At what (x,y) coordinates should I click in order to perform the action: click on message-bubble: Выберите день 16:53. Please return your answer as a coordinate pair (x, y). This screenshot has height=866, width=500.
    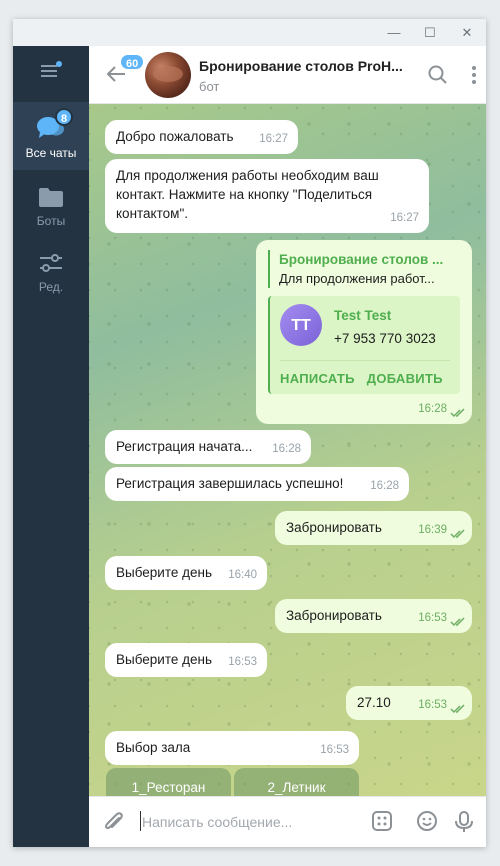
    Looking at the image, I should click on (186, 660).